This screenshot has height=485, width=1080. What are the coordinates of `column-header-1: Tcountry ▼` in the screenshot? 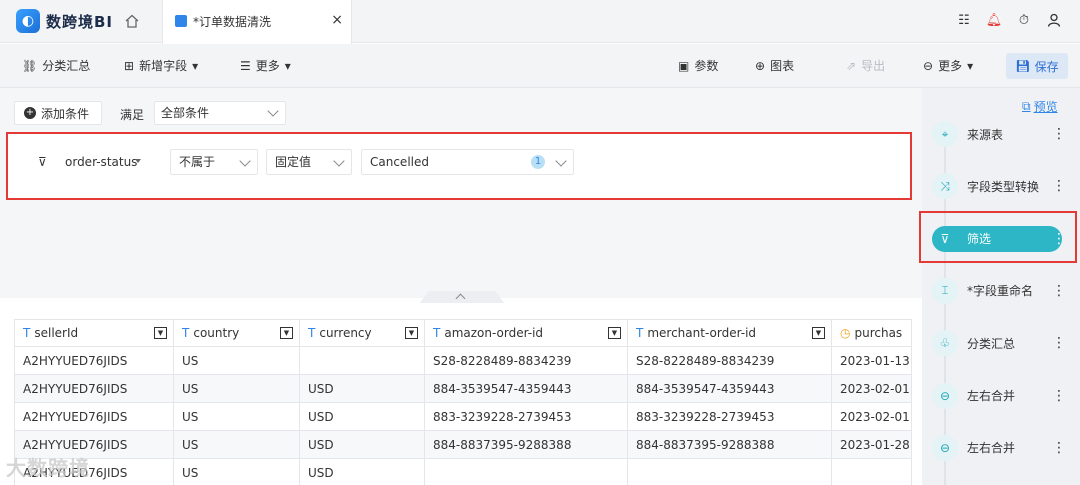 It's located at (236, 333).